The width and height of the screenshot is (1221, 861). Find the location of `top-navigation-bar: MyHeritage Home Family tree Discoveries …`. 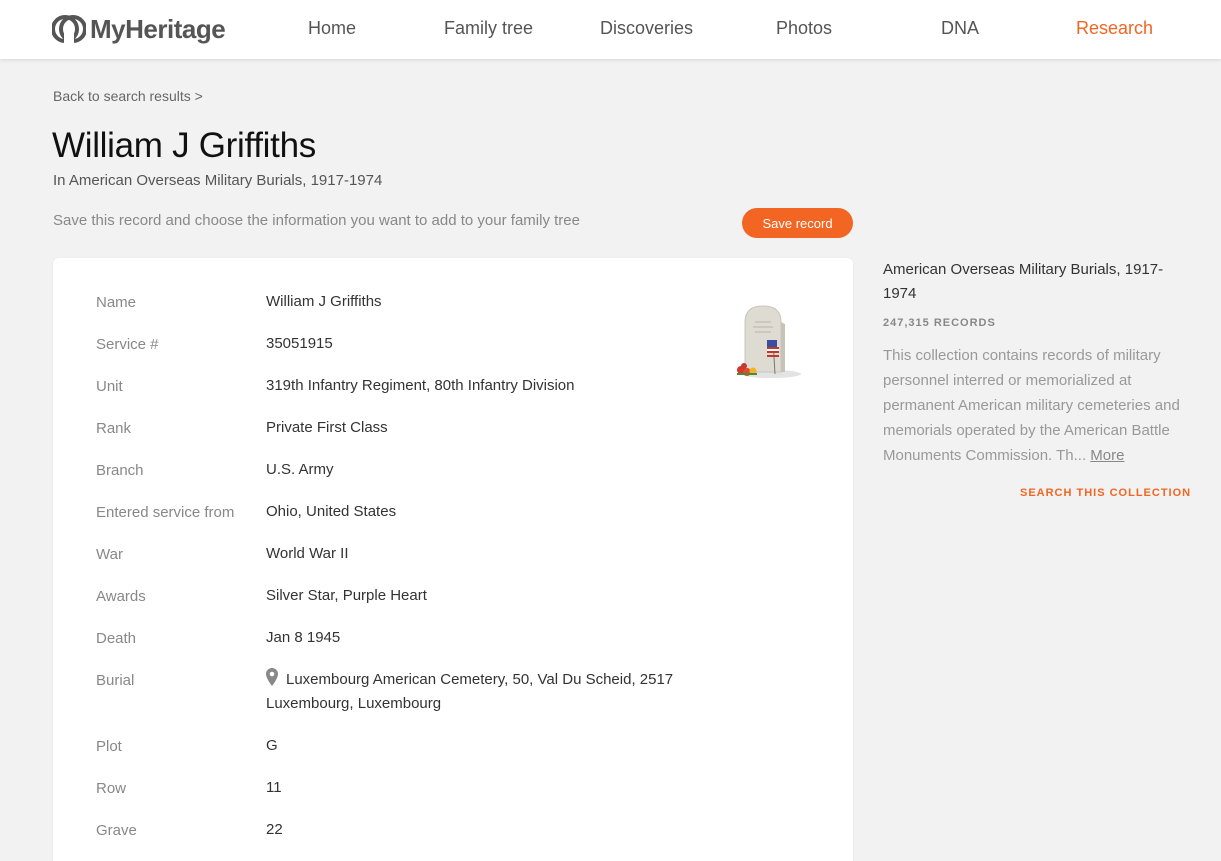

top-navigation-bar: MyHeritage Home Family tree Discoveries … is located at coordinates (610, 29).